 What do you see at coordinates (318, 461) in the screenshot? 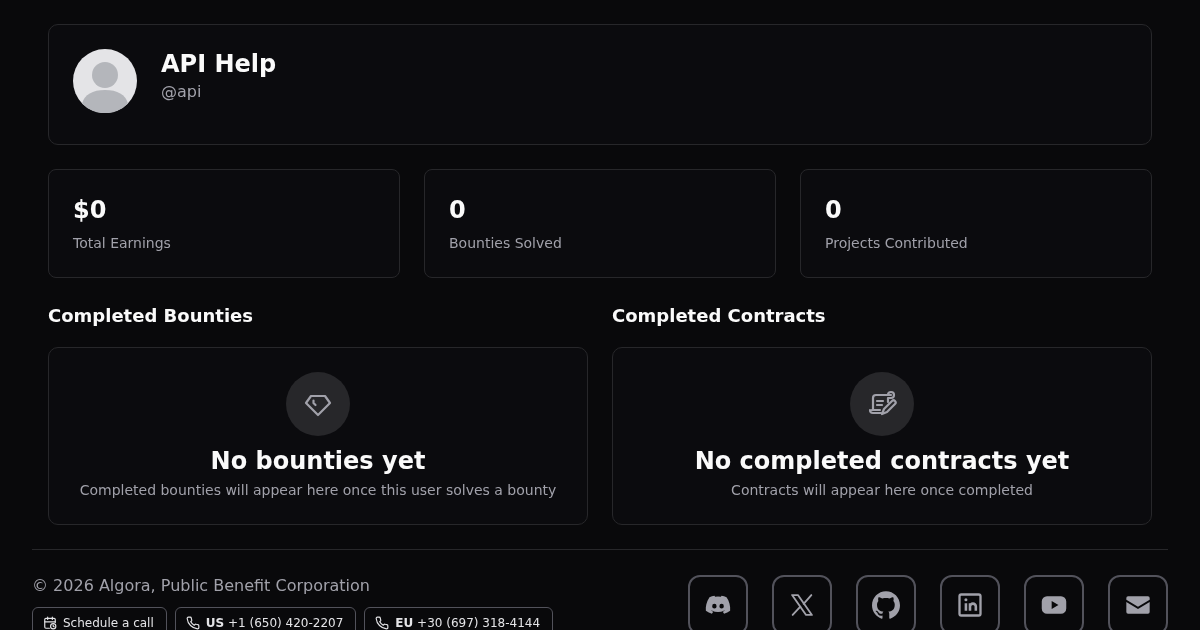
I see `empty-state-title: No bounties yet` at bounding box center [318, 461].